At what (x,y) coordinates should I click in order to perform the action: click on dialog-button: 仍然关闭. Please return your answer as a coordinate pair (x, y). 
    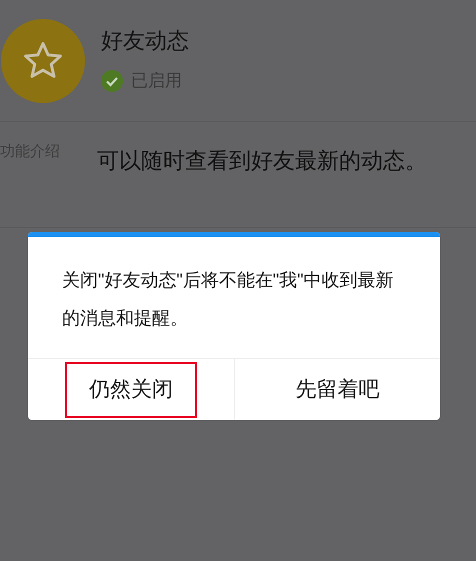
    Looking at the image, I should click on (130, 390).